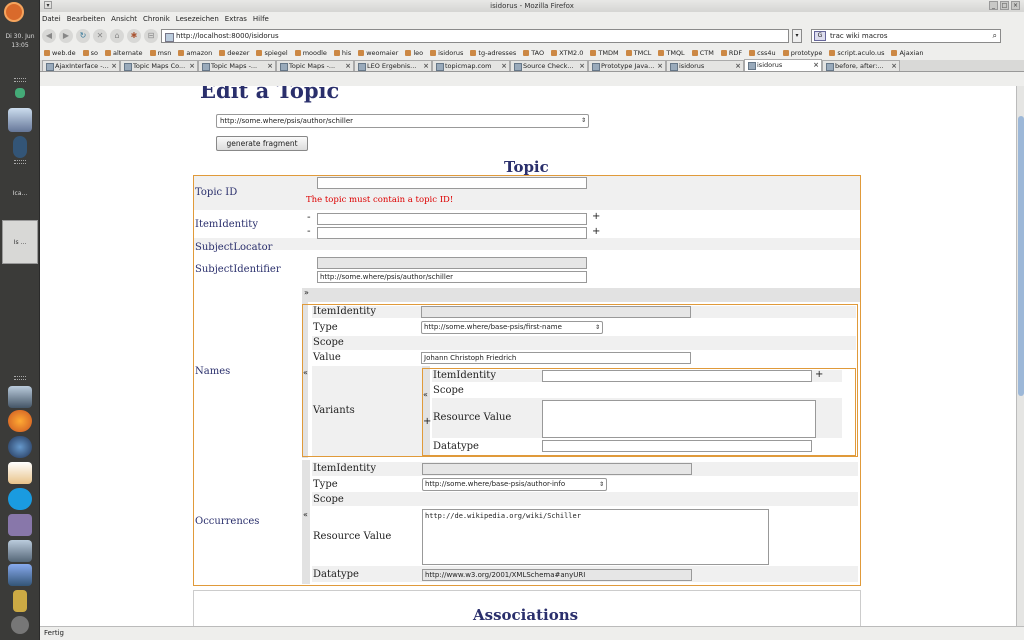  I want to click on psi-select: http://some.where/psis/author/schiller ⇕, so click(402, 121).